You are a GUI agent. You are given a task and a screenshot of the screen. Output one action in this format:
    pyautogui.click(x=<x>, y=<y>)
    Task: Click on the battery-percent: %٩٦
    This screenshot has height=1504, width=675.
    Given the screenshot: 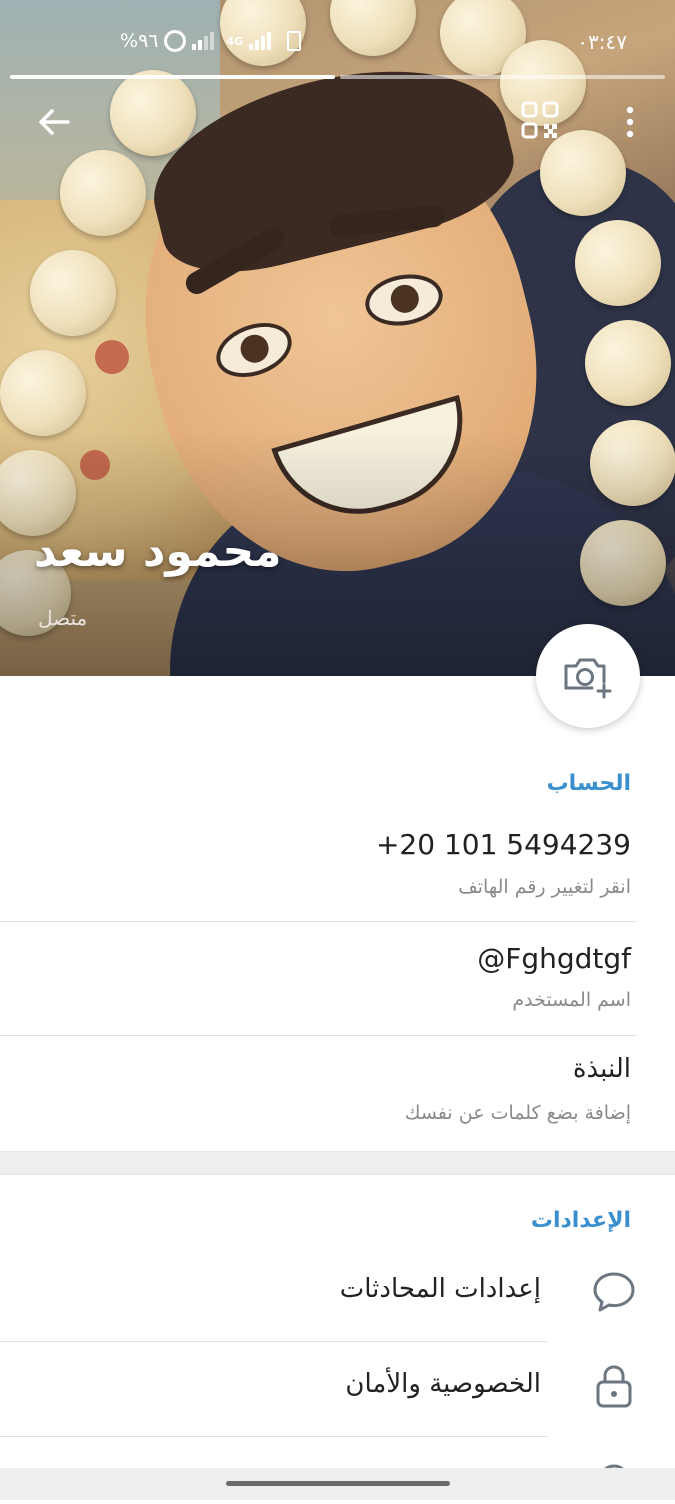 What is the action you would take?
    pyautogui.click(x=139, y=41)
    